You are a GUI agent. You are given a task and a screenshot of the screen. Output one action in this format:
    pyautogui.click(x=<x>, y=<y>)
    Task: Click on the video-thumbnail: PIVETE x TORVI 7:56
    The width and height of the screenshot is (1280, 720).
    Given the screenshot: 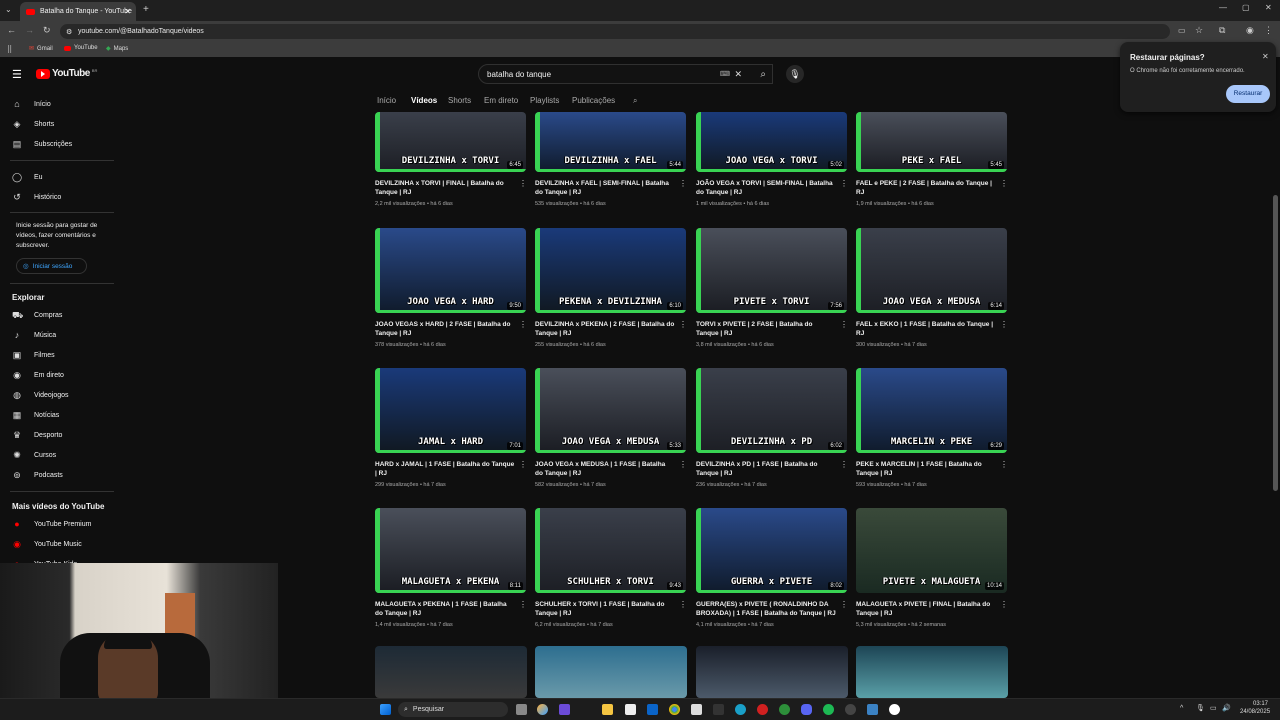 What is the action you would take?
    pyautogui.click(x=771, y=270)
    